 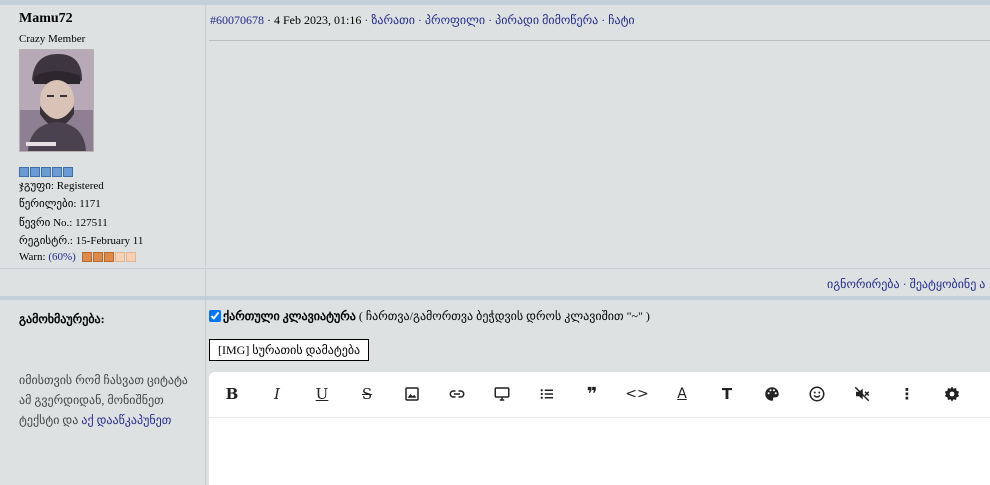 What do you see at coordinates (637, 394) in the screenshot?
I see `code-button: <>` at bounding box center [637, 394].